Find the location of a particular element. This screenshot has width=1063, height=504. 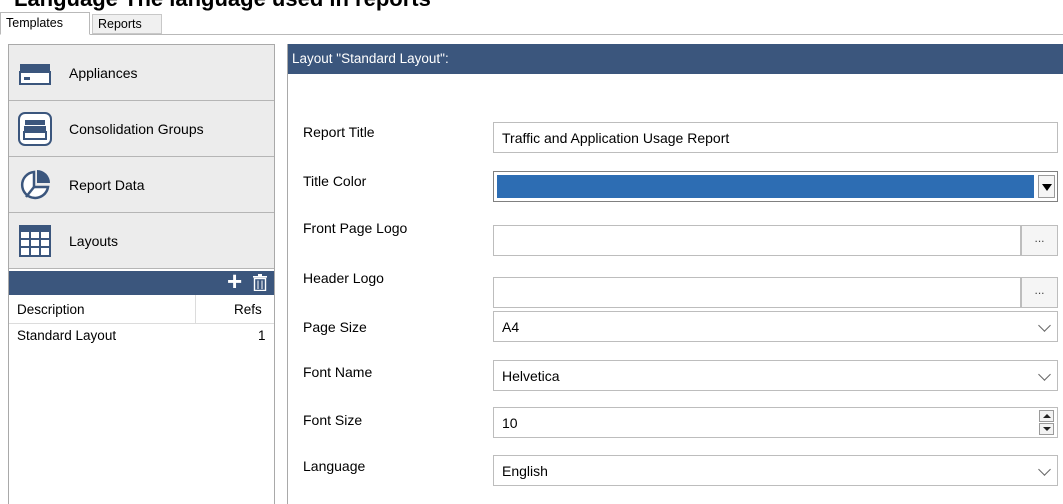

layouts-list-toolbar: + is located at coordinates (141, 281).